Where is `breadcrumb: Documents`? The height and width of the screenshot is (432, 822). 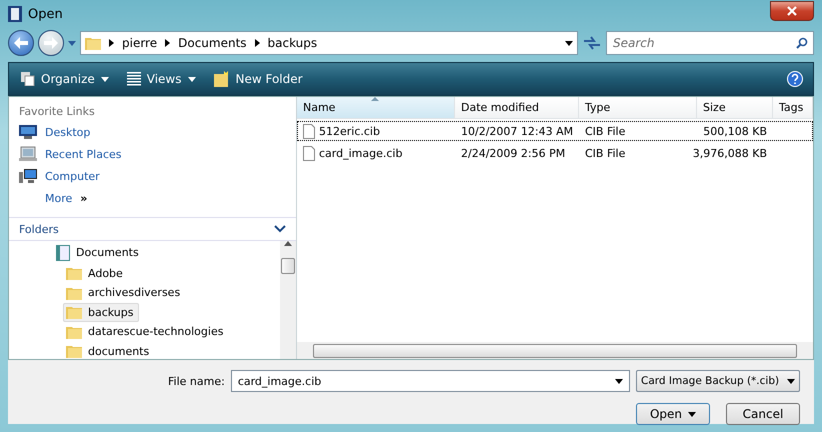 breadcrumb: Documents is located at coordinates (212, 43).